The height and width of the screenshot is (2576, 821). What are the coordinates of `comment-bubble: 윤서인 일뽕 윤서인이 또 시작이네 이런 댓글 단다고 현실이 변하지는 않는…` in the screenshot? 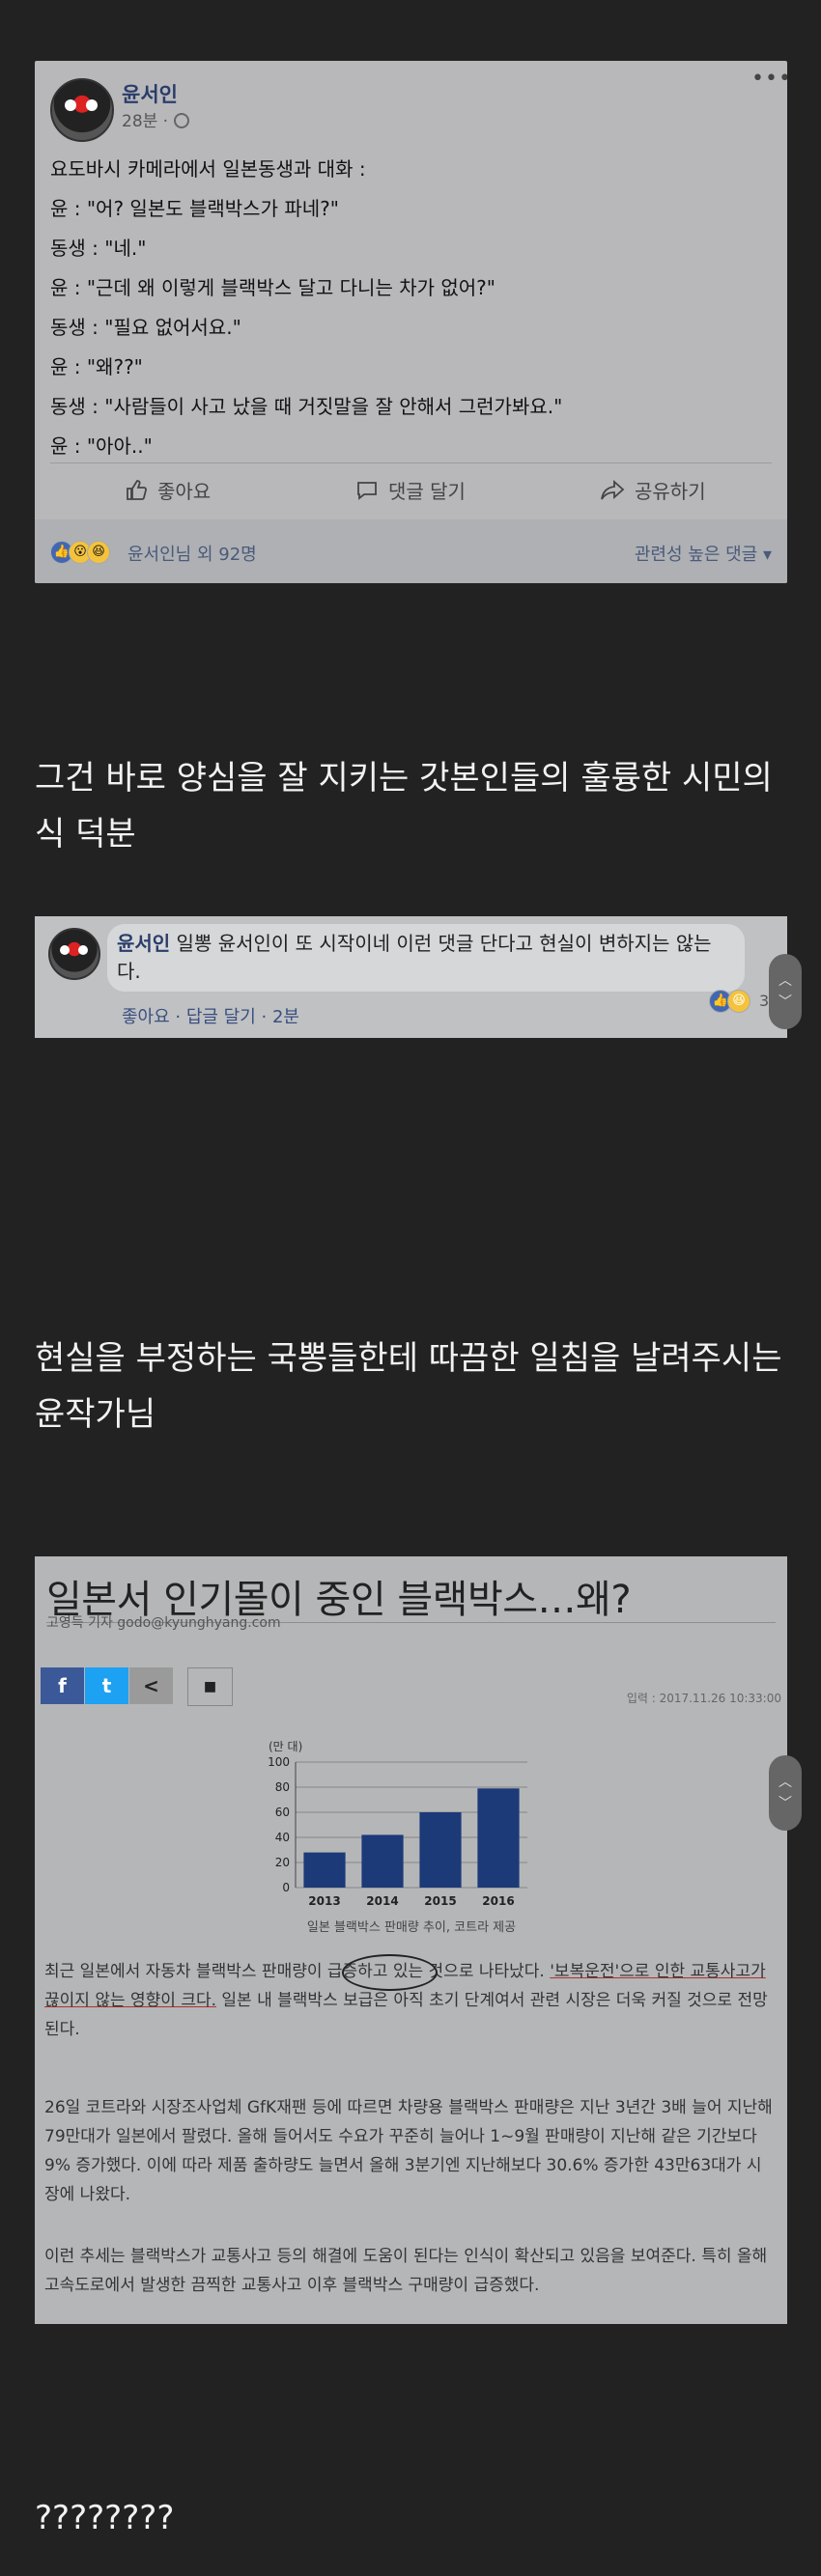 It's located at (426, 958).